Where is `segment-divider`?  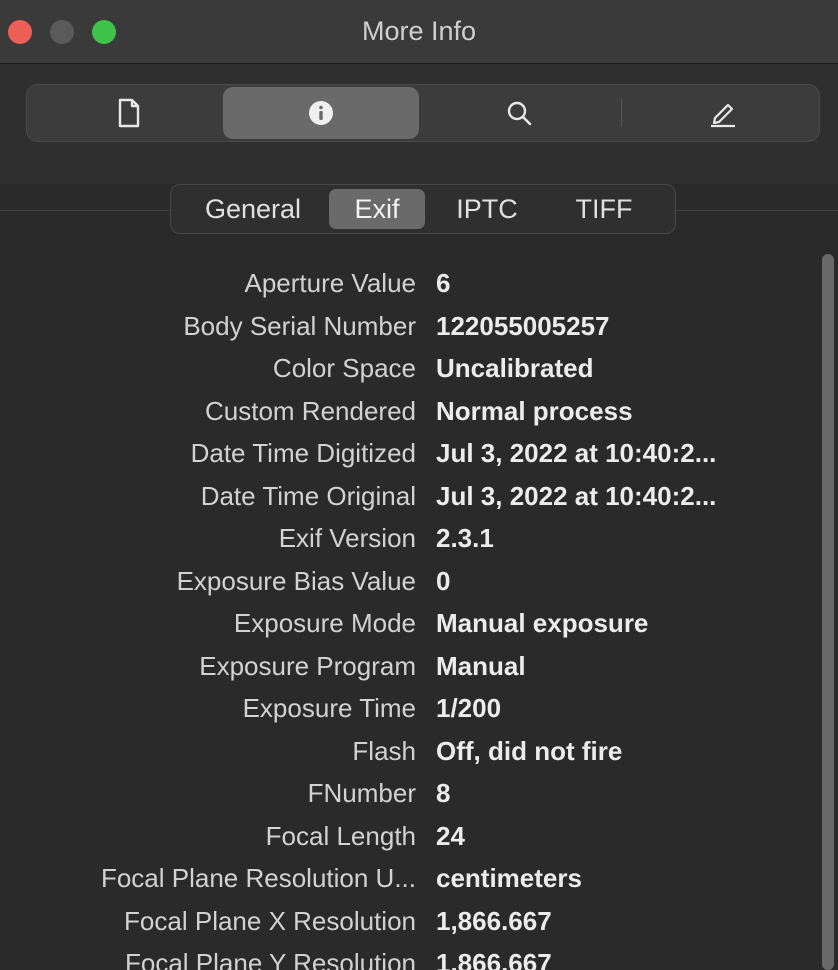
segment-divider is located at coordinates (621, 113).